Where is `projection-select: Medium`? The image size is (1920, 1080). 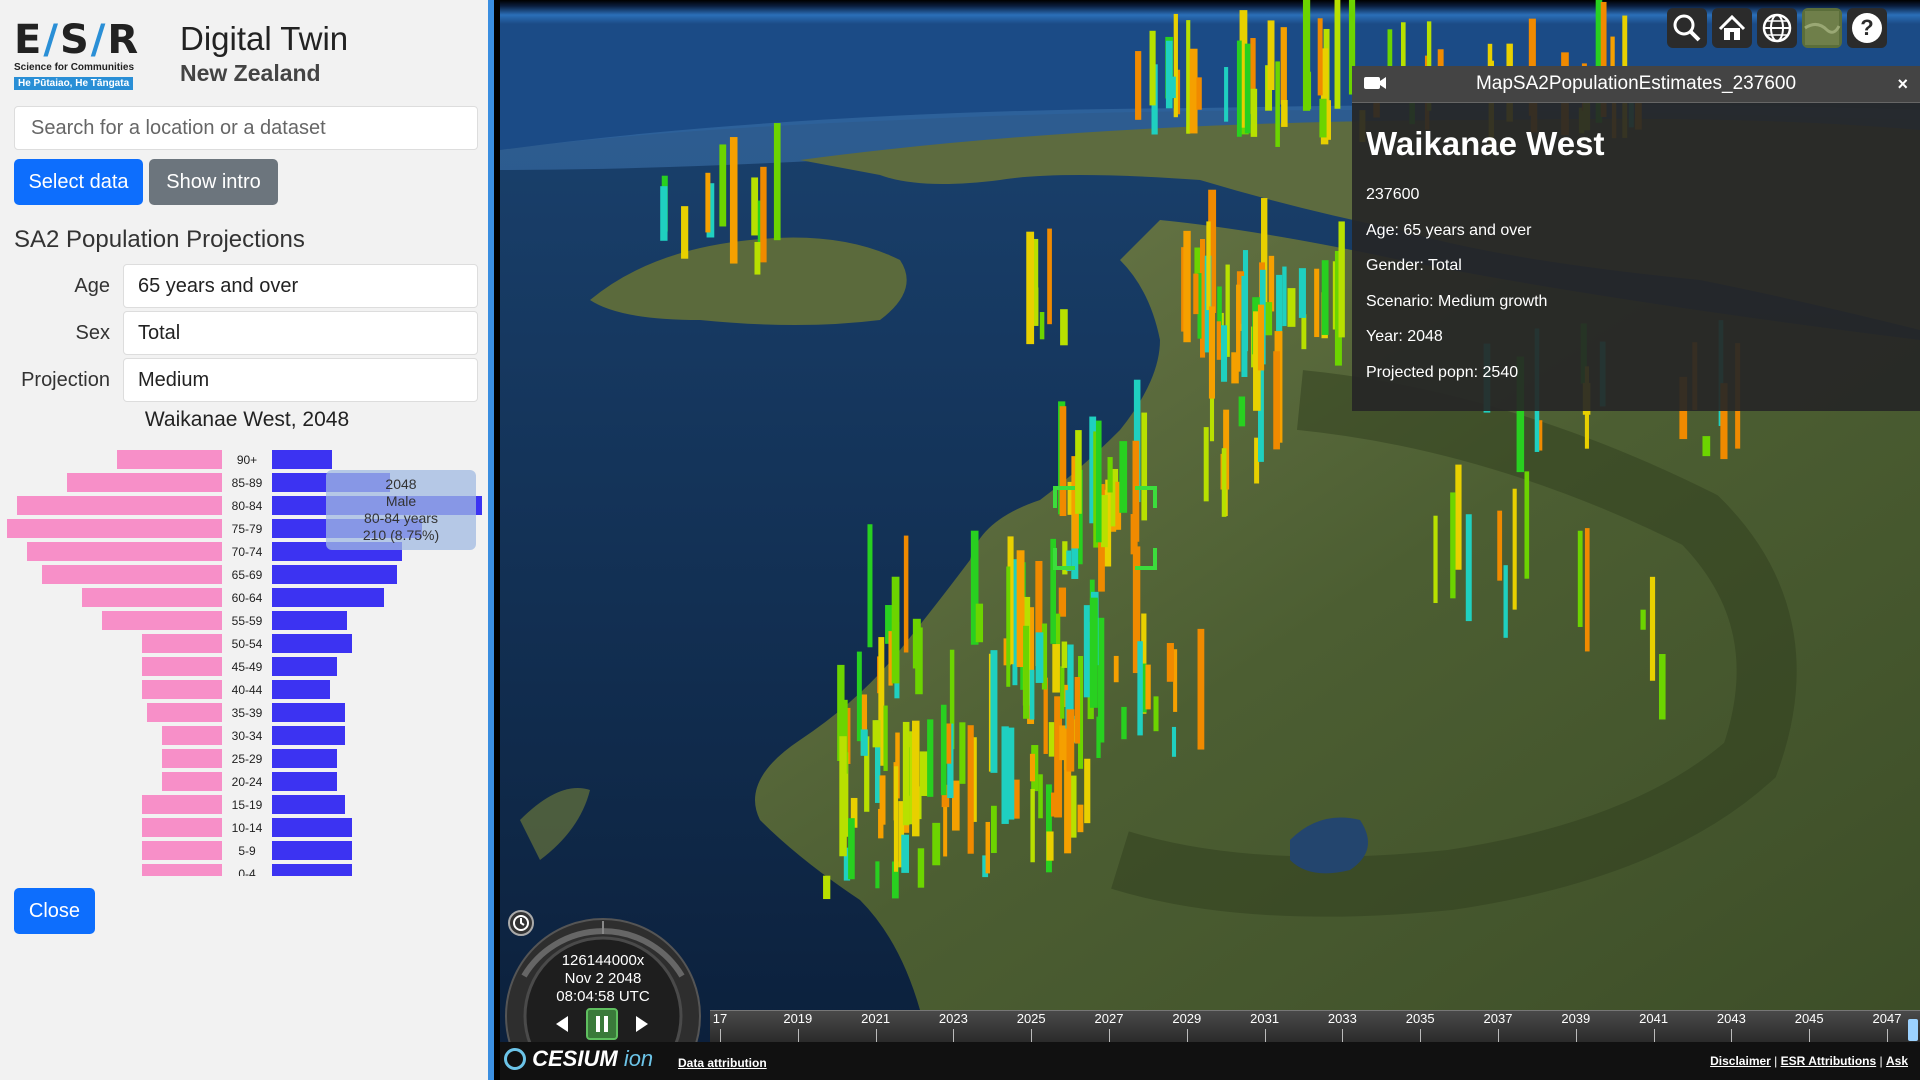
projection-select: Medium is located at coordinates (300, 380).